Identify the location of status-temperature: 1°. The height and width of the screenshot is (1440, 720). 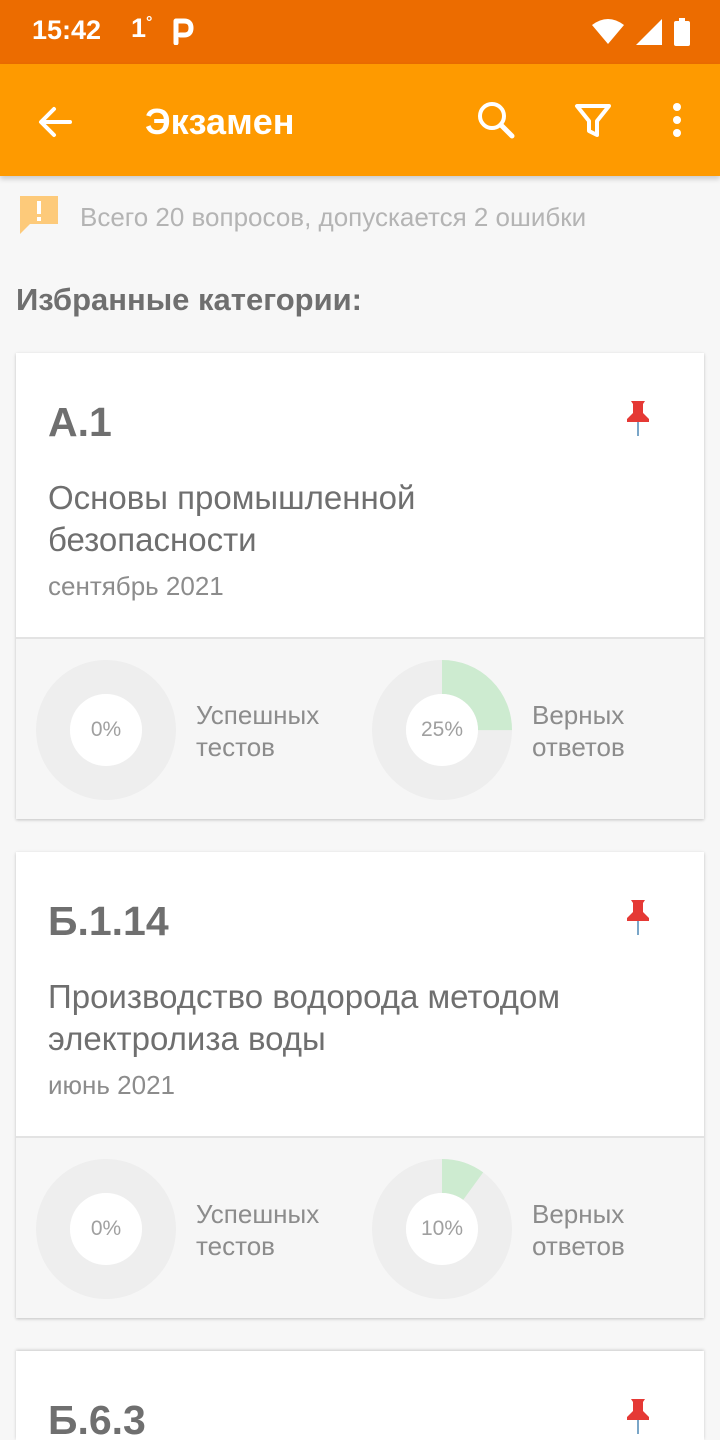
(142, 28).